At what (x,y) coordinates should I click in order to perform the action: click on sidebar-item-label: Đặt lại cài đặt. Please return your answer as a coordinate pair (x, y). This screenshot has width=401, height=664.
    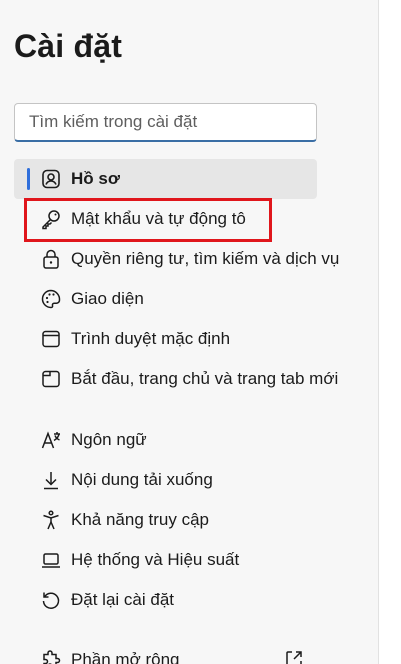
    Looking at the image, I should click on (122, 599).